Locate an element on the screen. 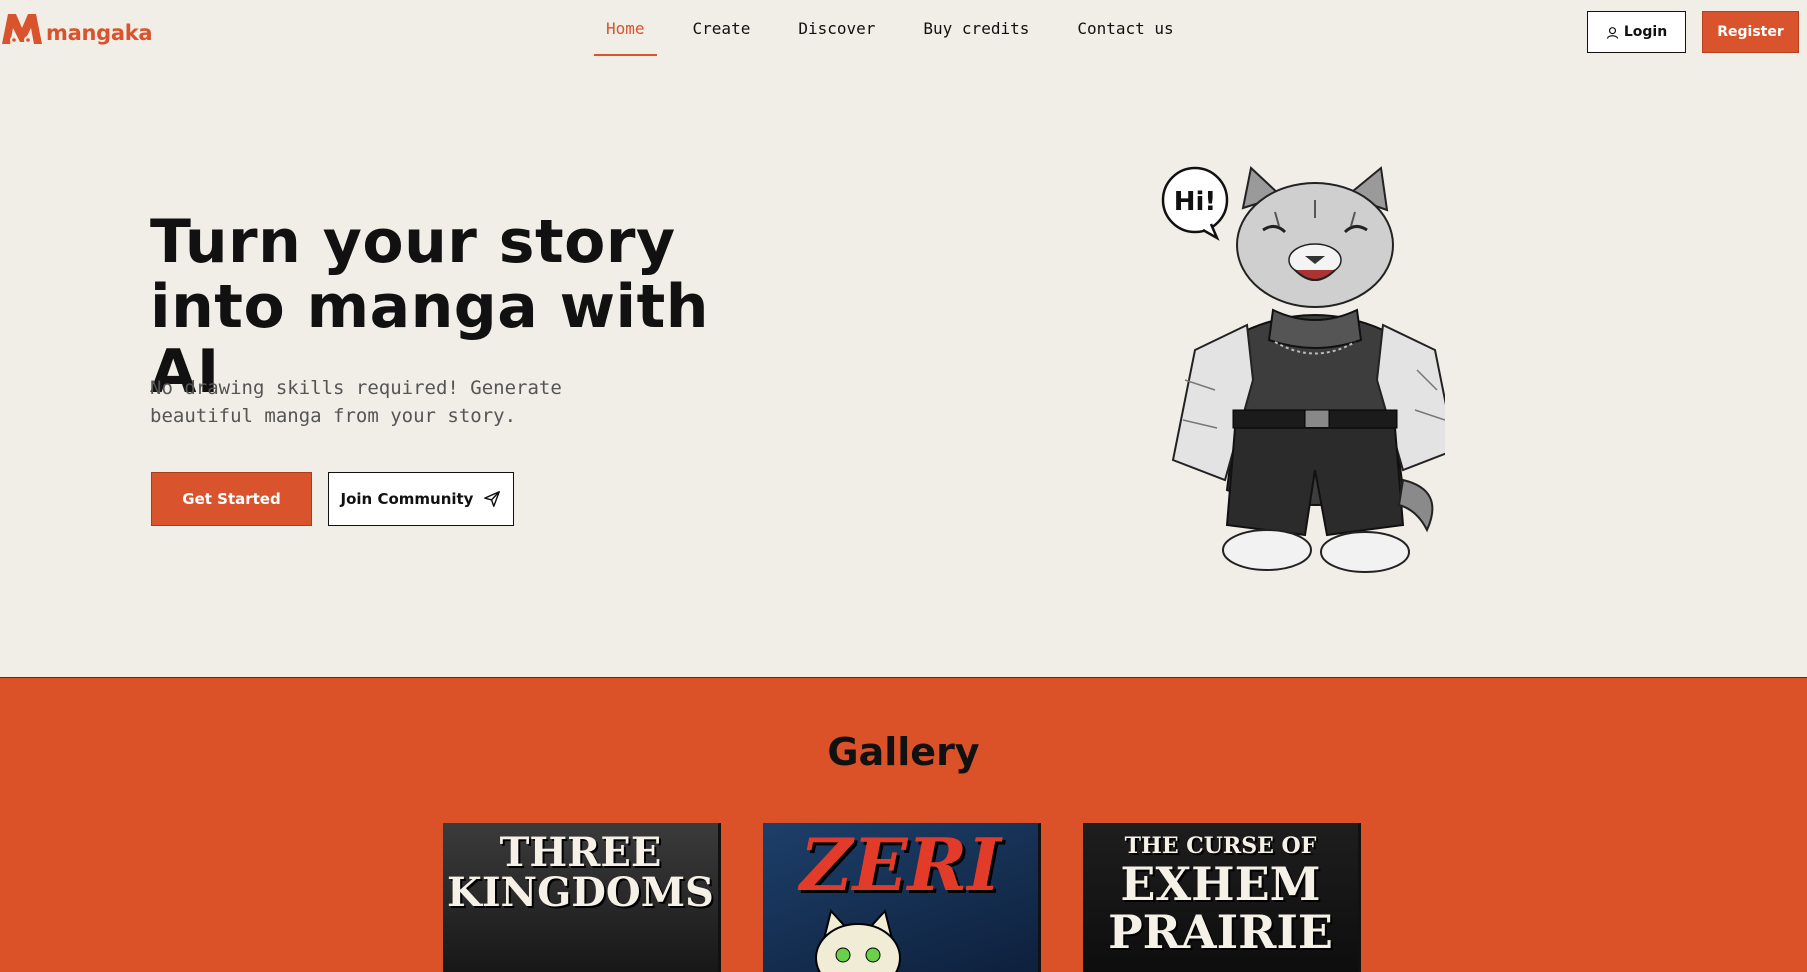  cover-title: THREE KINGDOMS is located at coordinates (580, 873).